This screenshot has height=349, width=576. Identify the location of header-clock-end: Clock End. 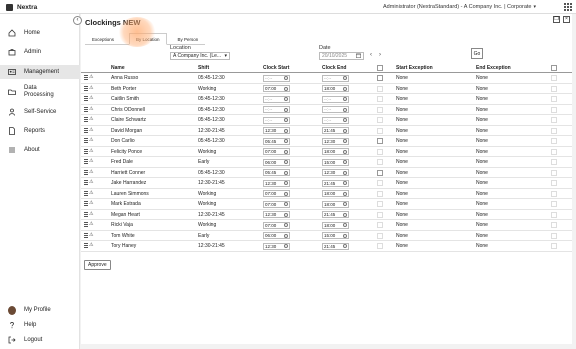
(334, 68).